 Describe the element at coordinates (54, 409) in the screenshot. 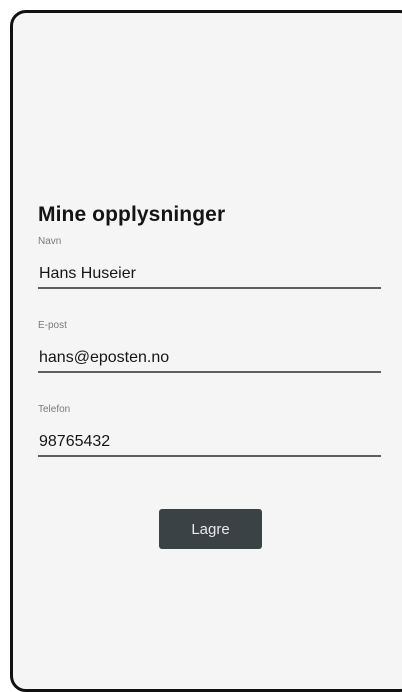

I see `phone-label: Telefon` at that location.